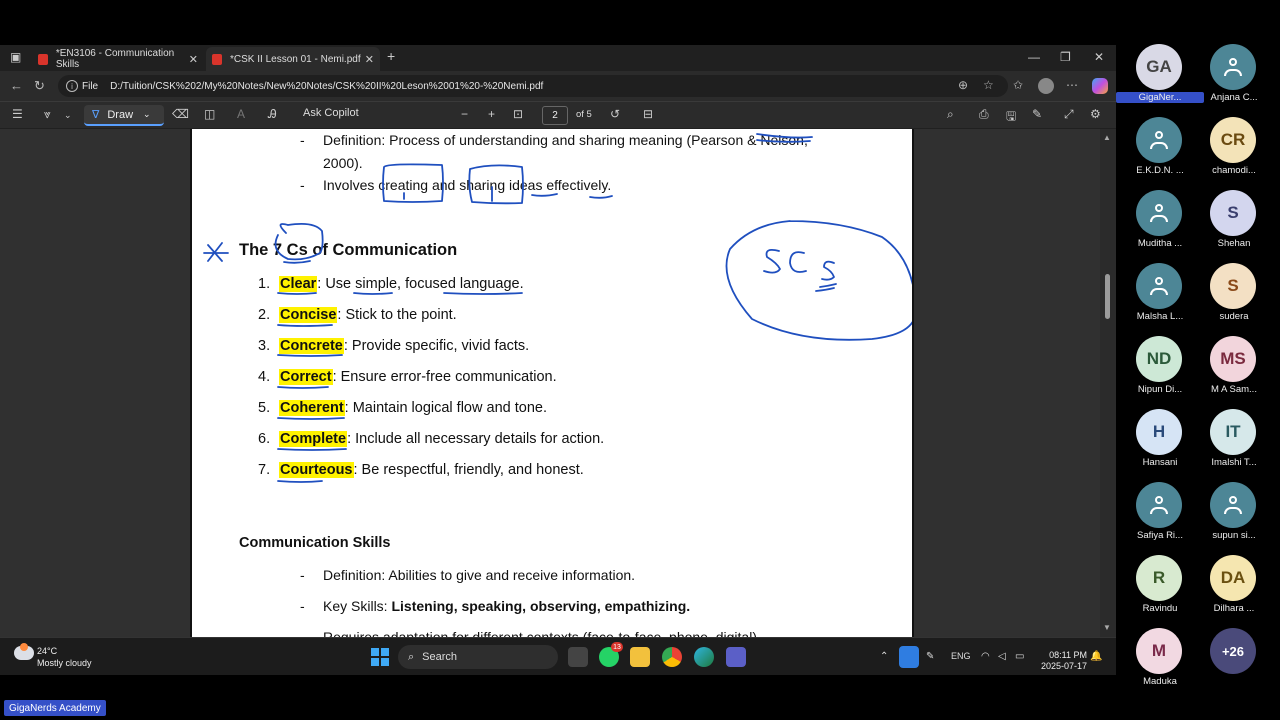 This screenshot has height=720, width=1280. Describe the element at coordinates (1034, 57) in the screenshot. I see `minimize-icon: —` at that location.